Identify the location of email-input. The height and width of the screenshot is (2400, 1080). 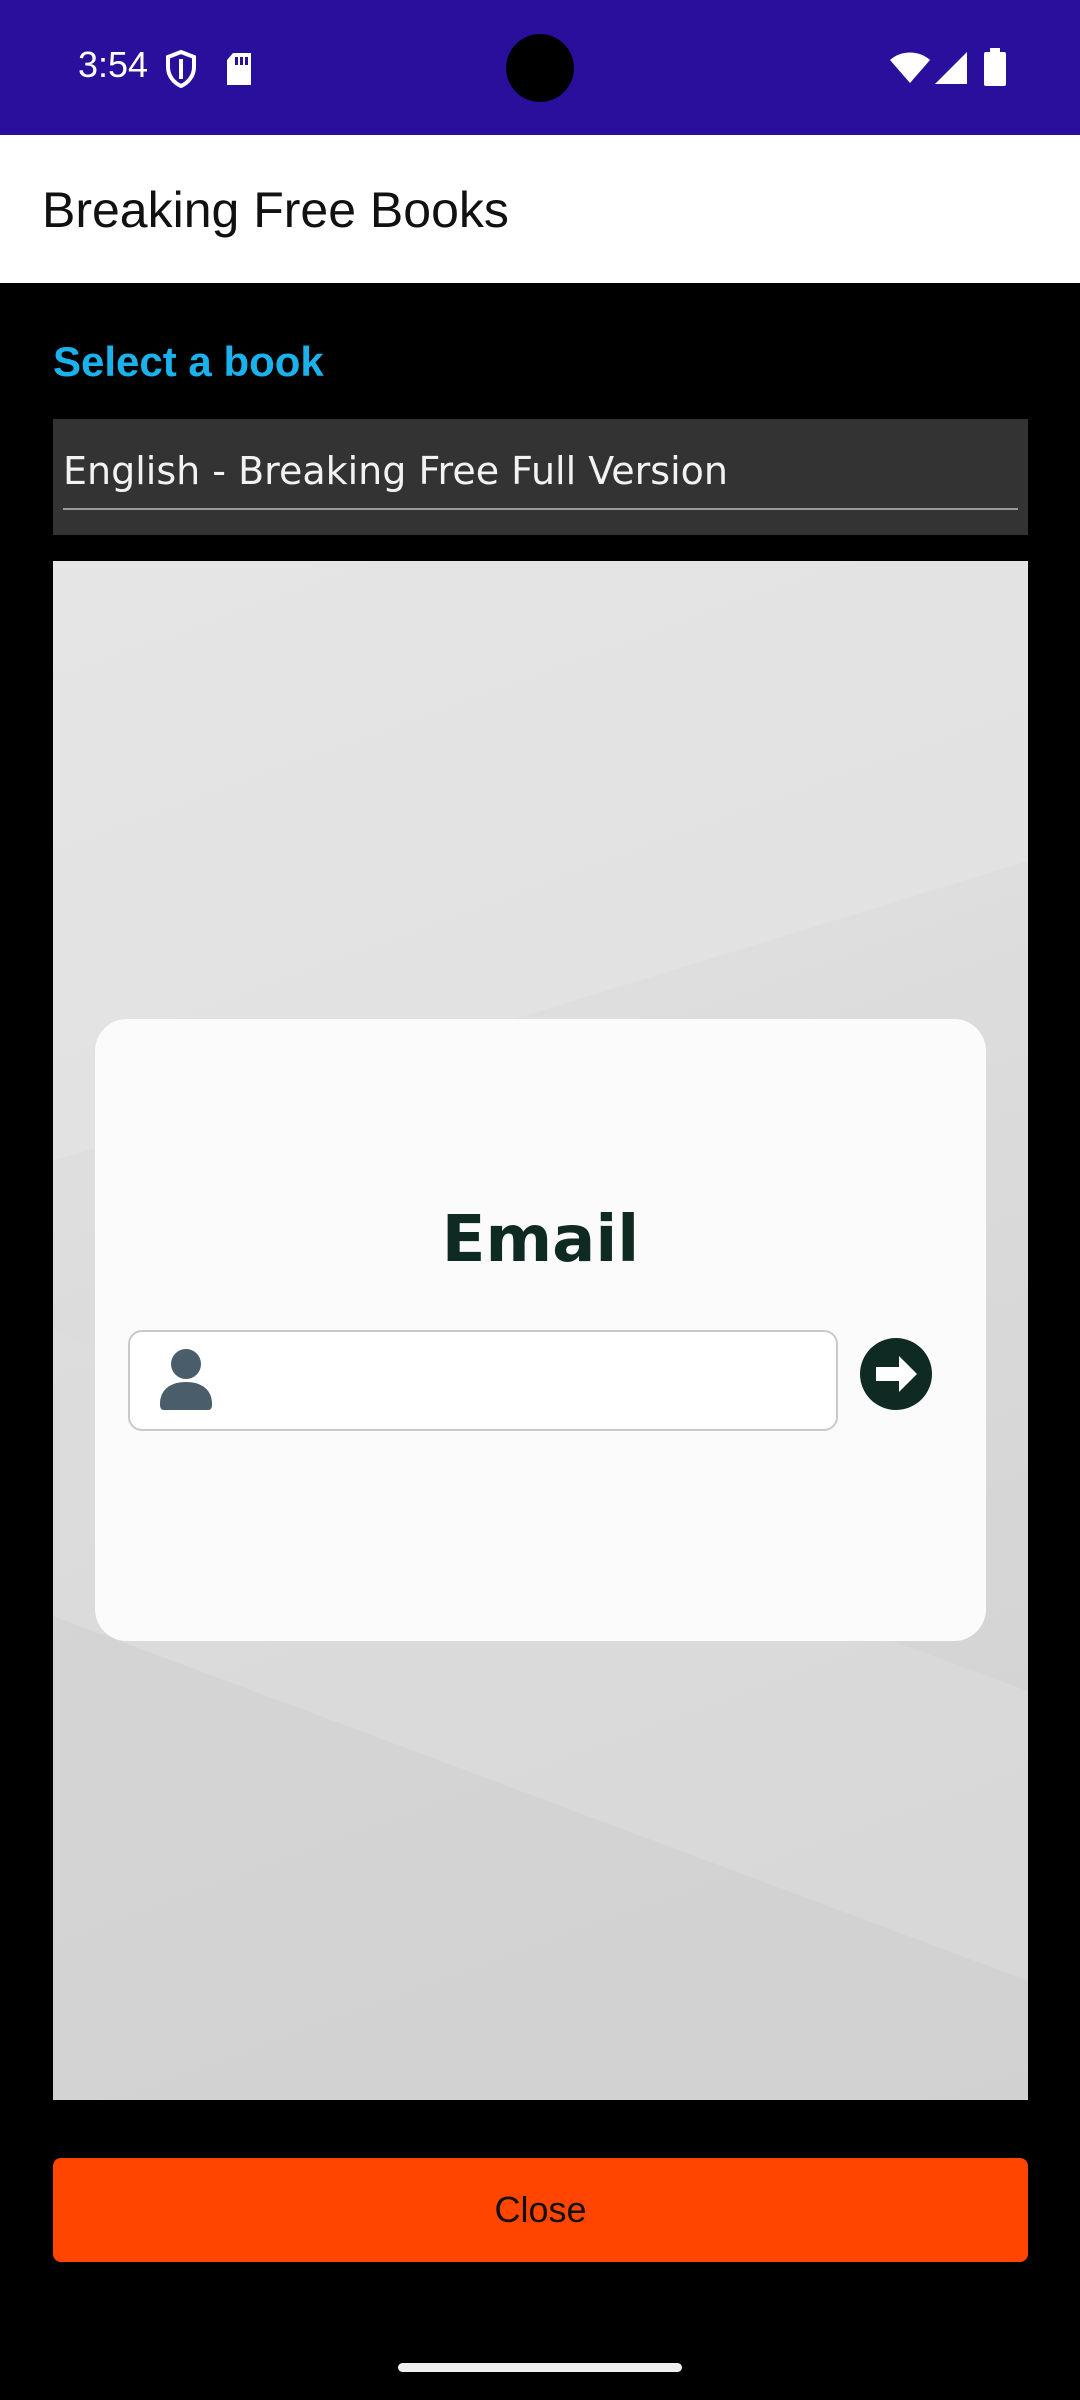
(527, 1382).